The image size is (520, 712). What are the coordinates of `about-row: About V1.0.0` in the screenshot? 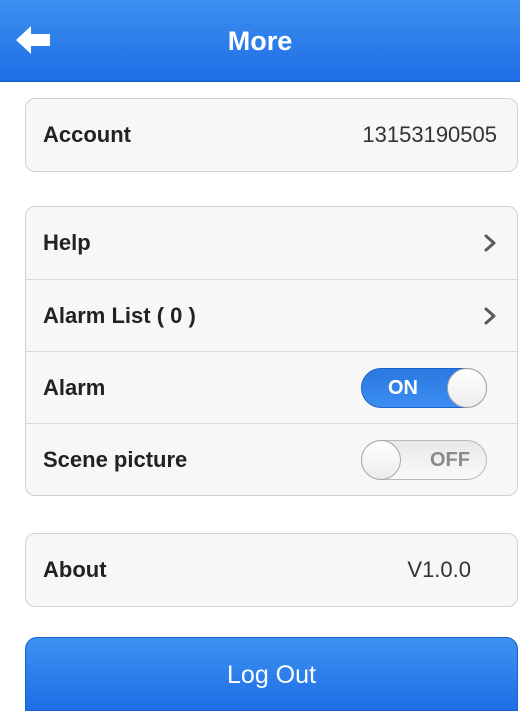 It's located at (271, 570).